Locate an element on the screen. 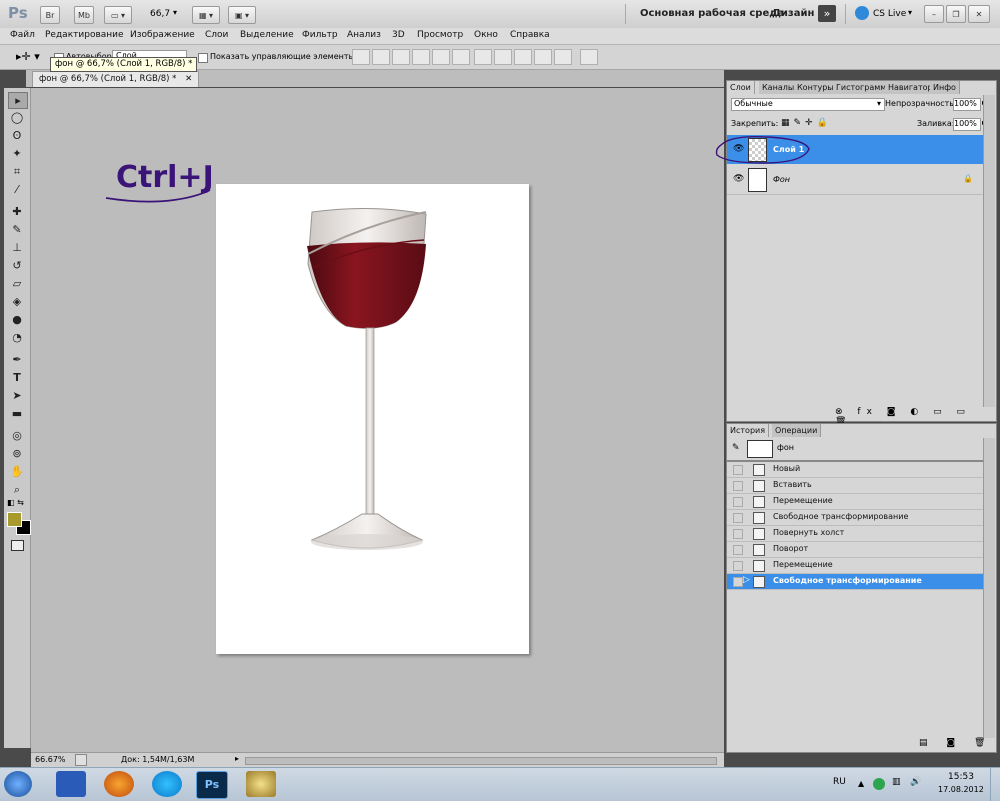  align-bottom-icon is located at coordinates (401, 57).